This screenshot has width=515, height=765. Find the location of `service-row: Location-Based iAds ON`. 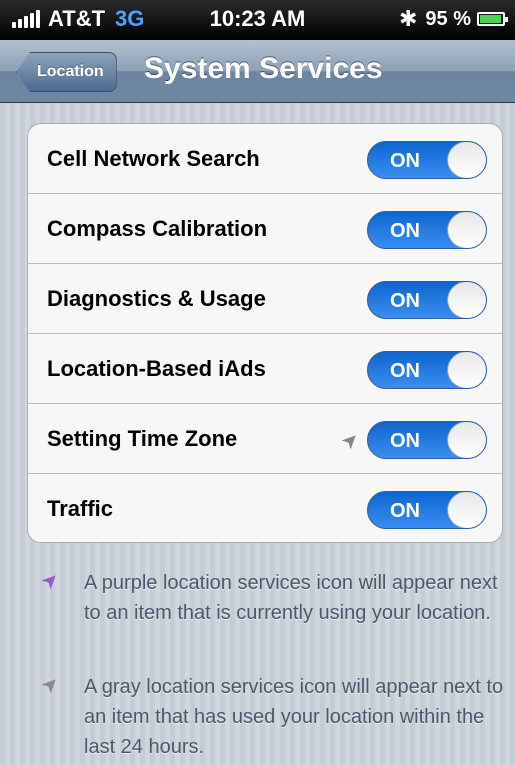

service-row: Location-Based iAds ON is located at coordinates (265, 369).